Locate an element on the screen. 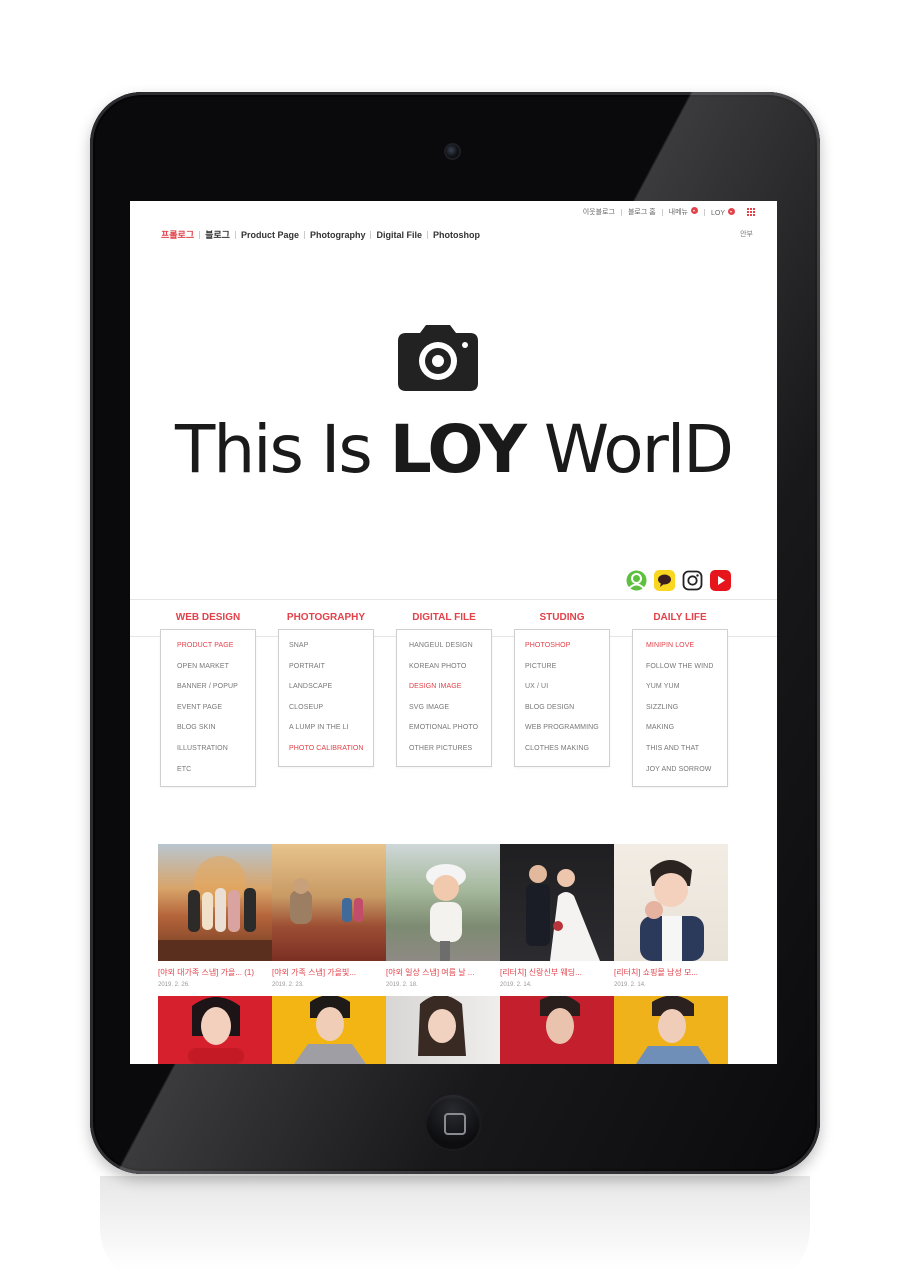 This screenshot has width=900, height=1288. post-card: [야외 대가족 스냅] 가을... (1) 2019. 2. 26. is located at coordinates (215, 916).